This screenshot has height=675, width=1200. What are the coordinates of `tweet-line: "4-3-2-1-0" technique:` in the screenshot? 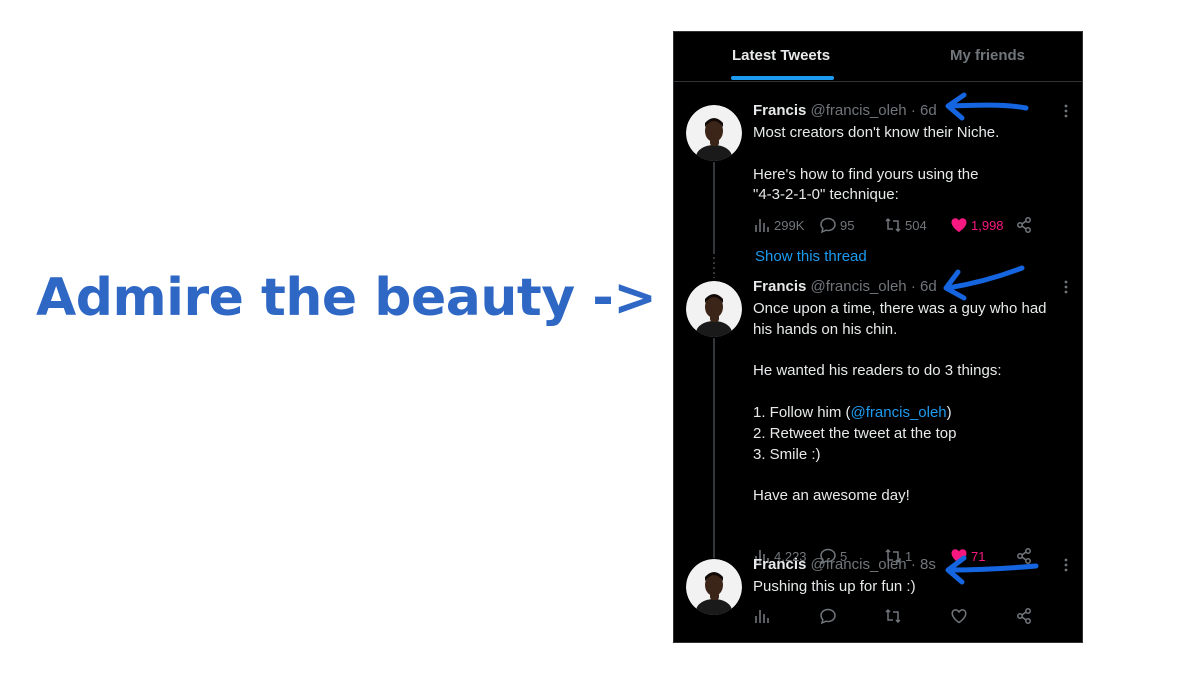 It's located at (826, 195).